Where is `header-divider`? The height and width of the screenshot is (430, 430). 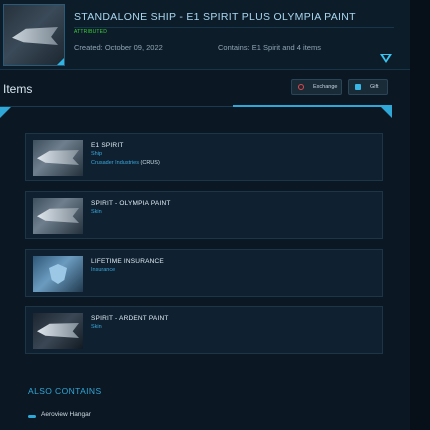 header-divider is located at coordinates (234, 27).